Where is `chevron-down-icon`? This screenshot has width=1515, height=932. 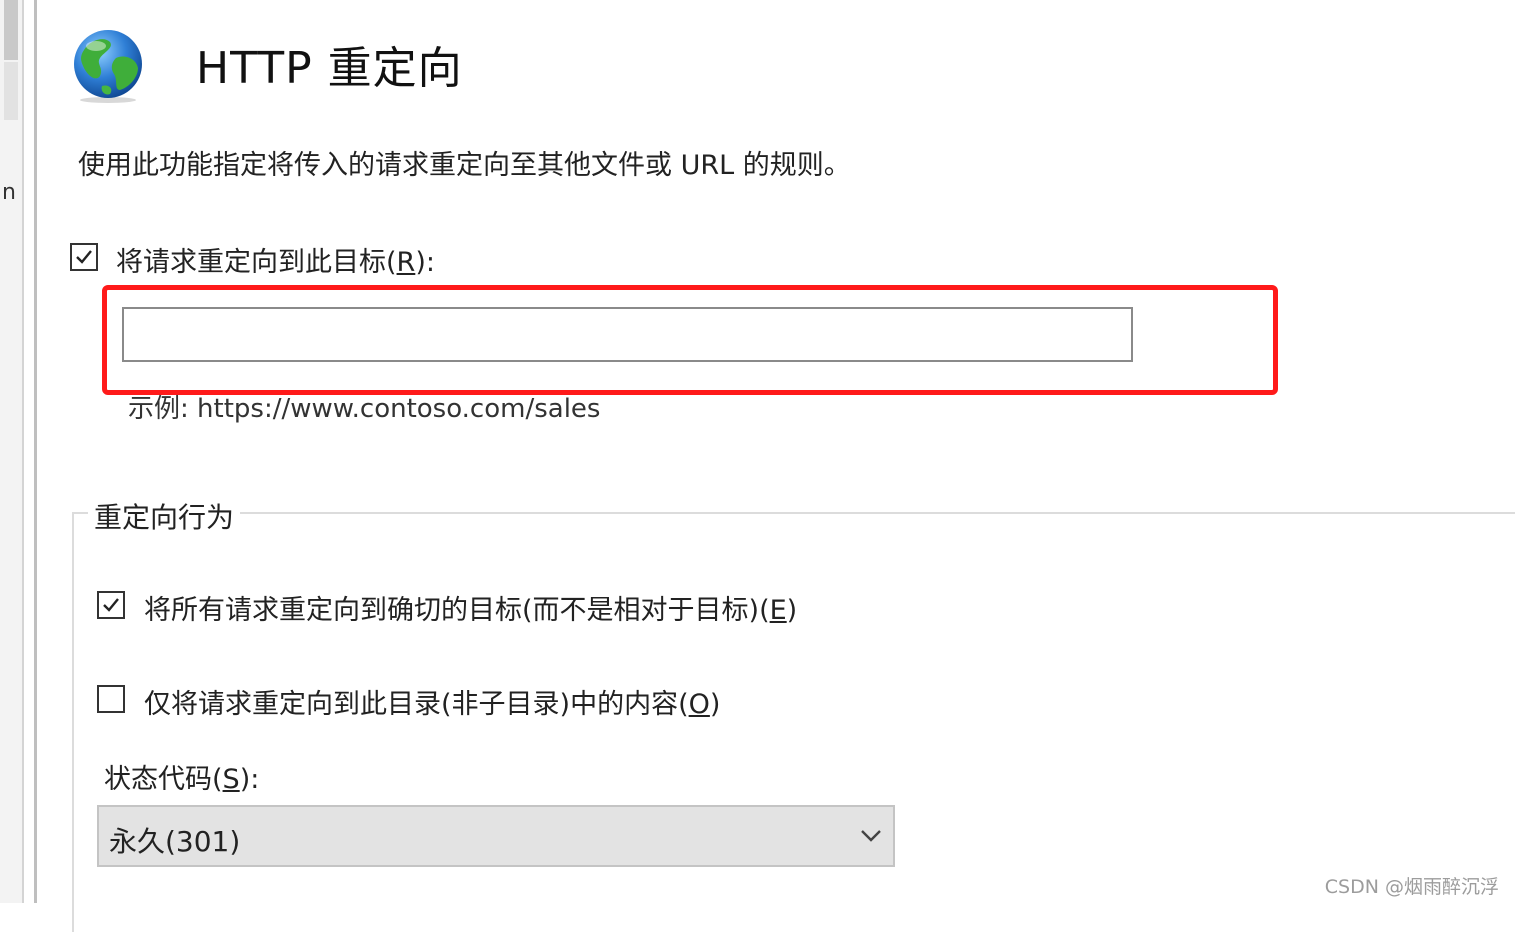 chevron-down-icon is located at coordinates (871, 836).